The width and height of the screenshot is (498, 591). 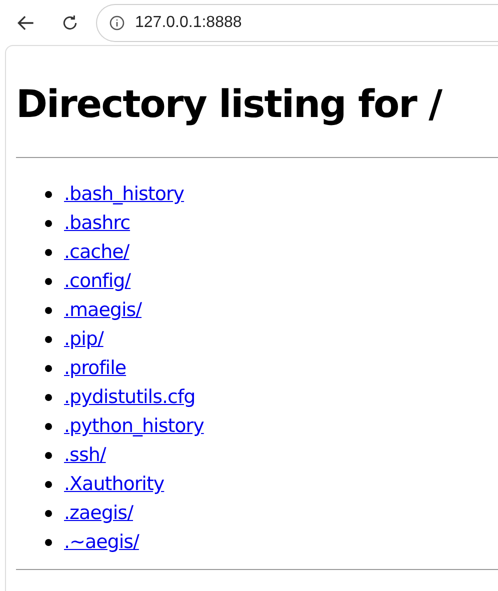 What do you see at coordinates (103, 310) in the screenshot?
I see `file-link: .maegis/` at bounding box center [103, 310].